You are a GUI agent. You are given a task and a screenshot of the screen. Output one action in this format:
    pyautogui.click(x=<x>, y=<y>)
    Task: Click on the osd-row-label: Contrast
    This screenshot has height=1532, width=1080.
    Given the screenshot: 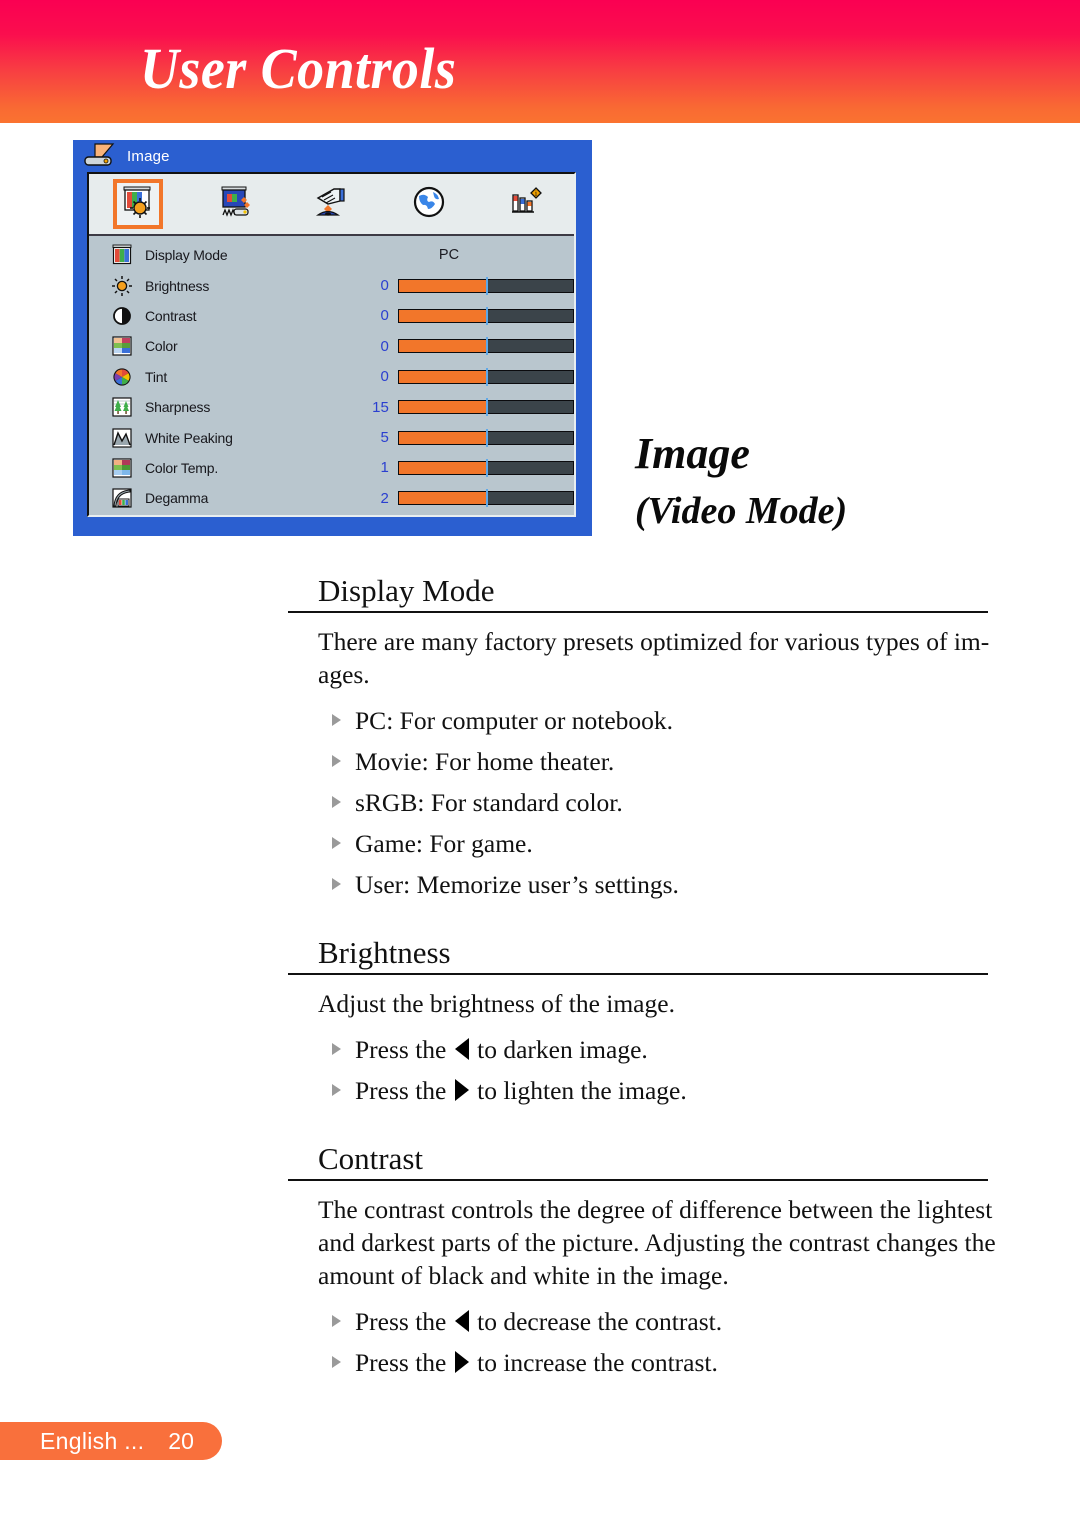 What is the action you would take?
    pyautogui.click(x=171, y=315)
    